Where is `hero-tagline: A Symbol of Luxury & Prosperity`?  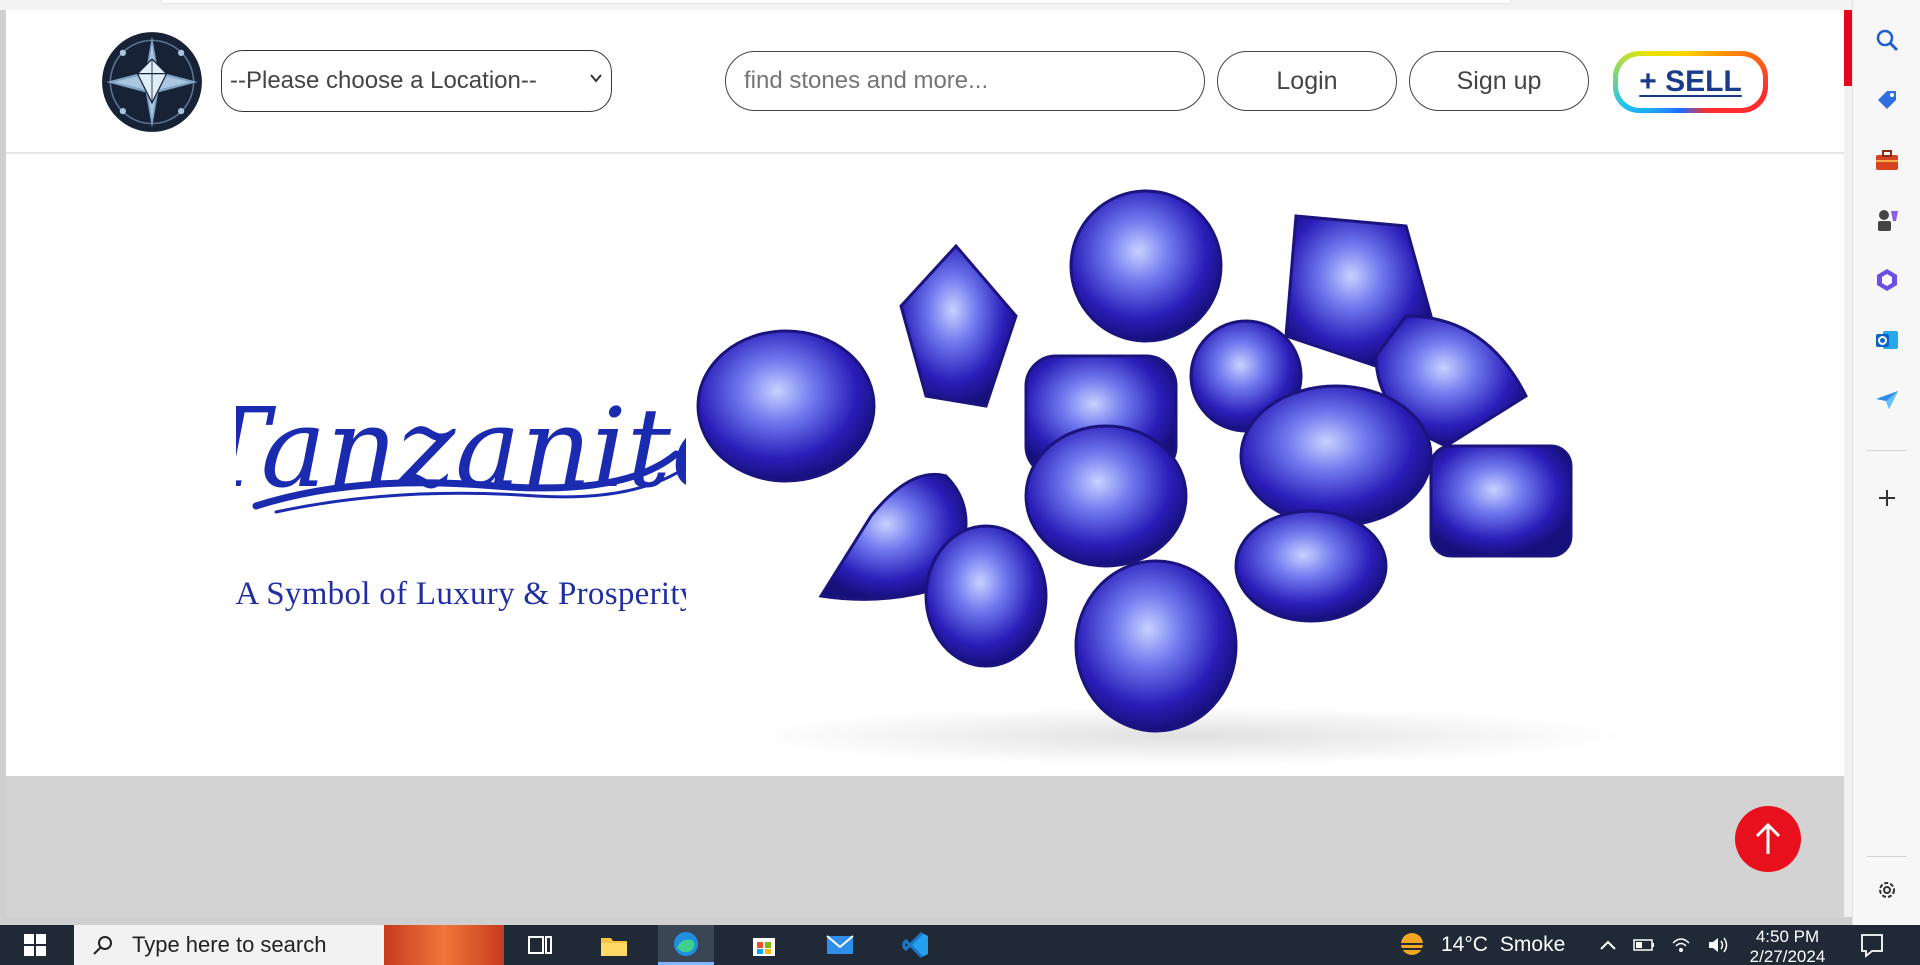 hero-tagline: A Symbol of Luxury & Prosperity is located at coordinates (466, 594).